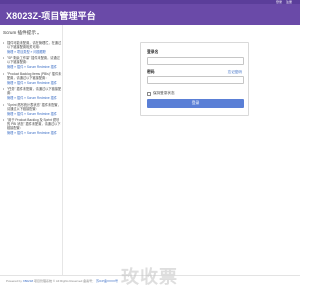 The width and height of the screenshot is (320, 300). What do you see at coordinates (34, 106) in the screenshot?
I see `warning-text: "Sprint 燃尽统计表状态" 插件未配置，请通过以下链接配置：` at bounding box center [34, 106].